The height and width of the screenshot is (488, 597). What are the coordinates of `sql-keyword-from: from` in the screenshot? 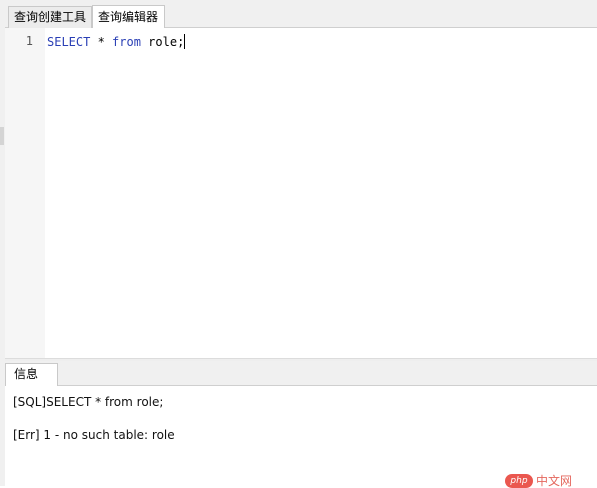 It's located at (126, 42).